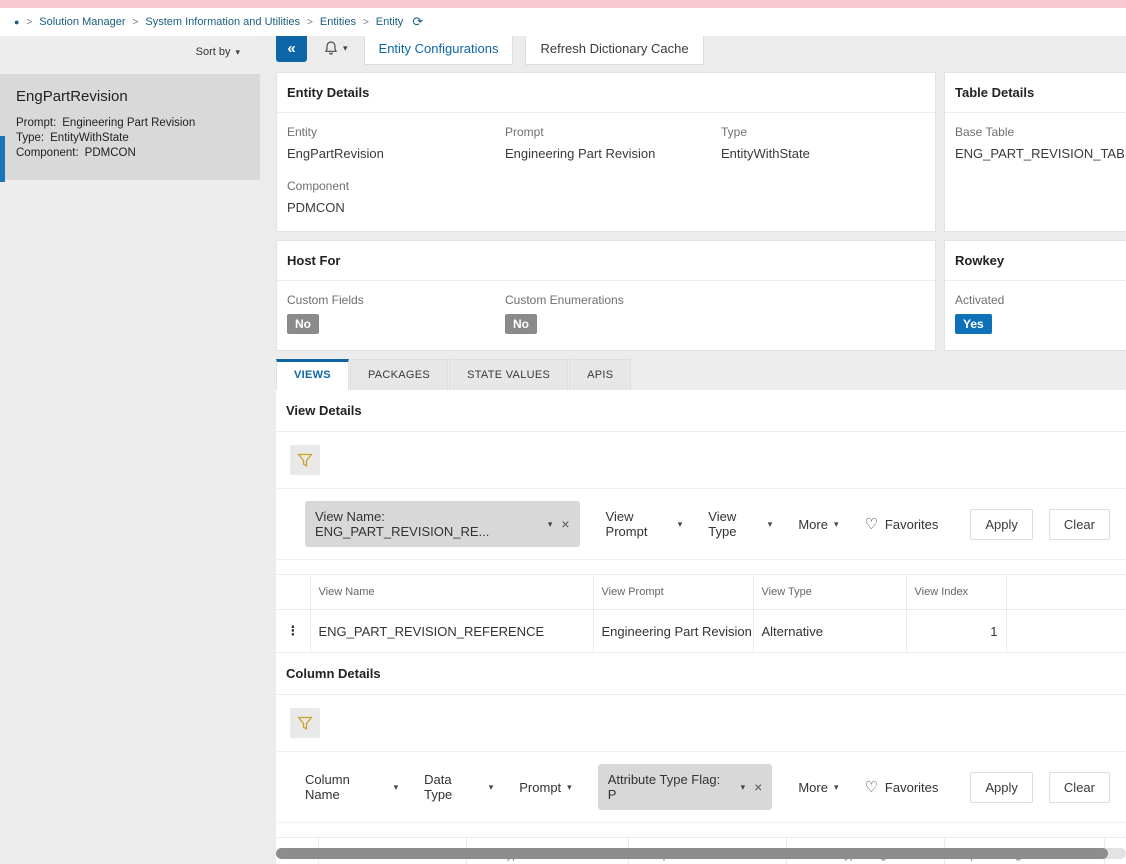 The height and width of the screenshot is (864, 1126). I want to click on entity-list-item-title: EngPartRevision, so click(72, 96).